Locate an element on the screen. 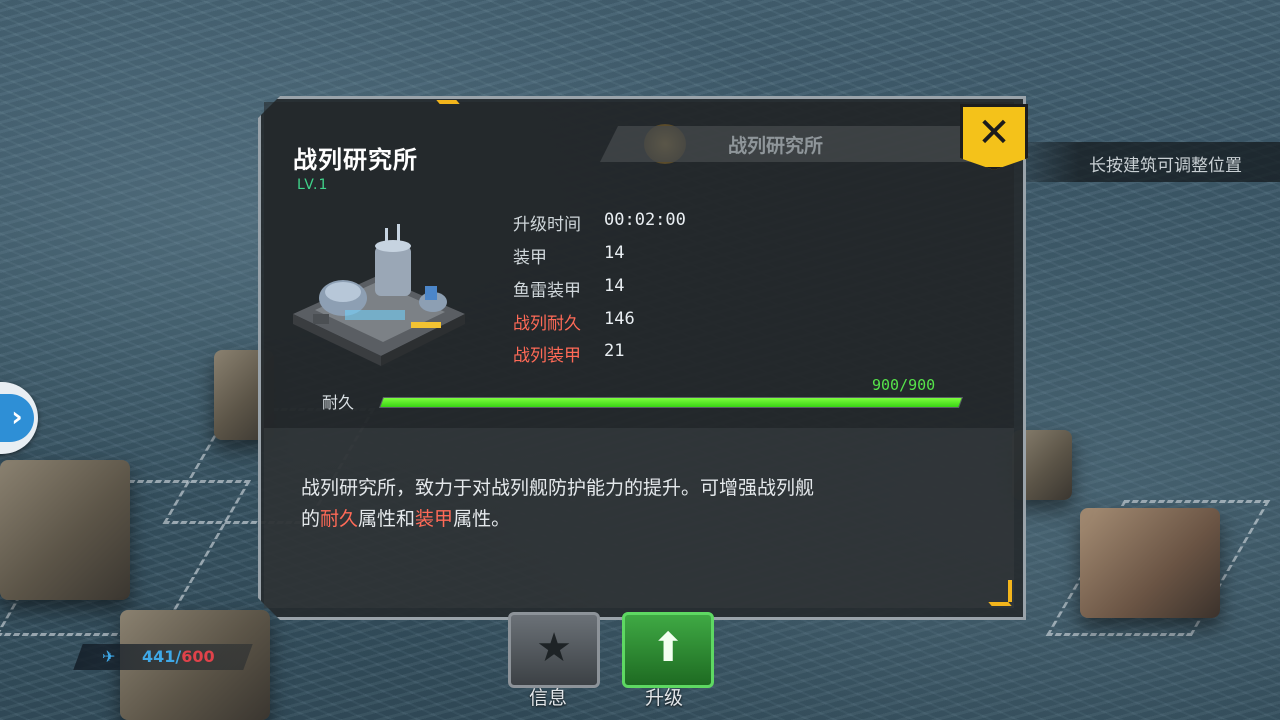 The width and height of the screenshot is (1280, 720). battleship-lab-building-image is located at coordinates (379, 295).